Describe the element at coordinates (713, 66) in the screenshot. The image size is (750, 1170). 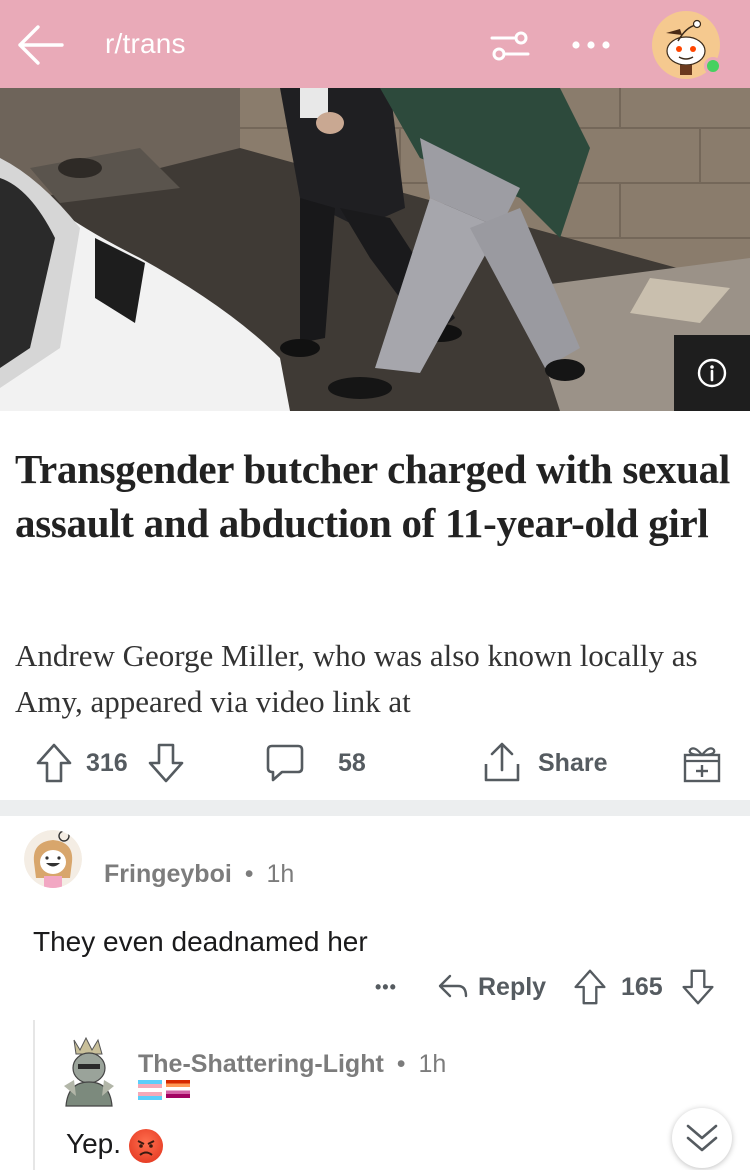
I see `online-status-dot` at that location.